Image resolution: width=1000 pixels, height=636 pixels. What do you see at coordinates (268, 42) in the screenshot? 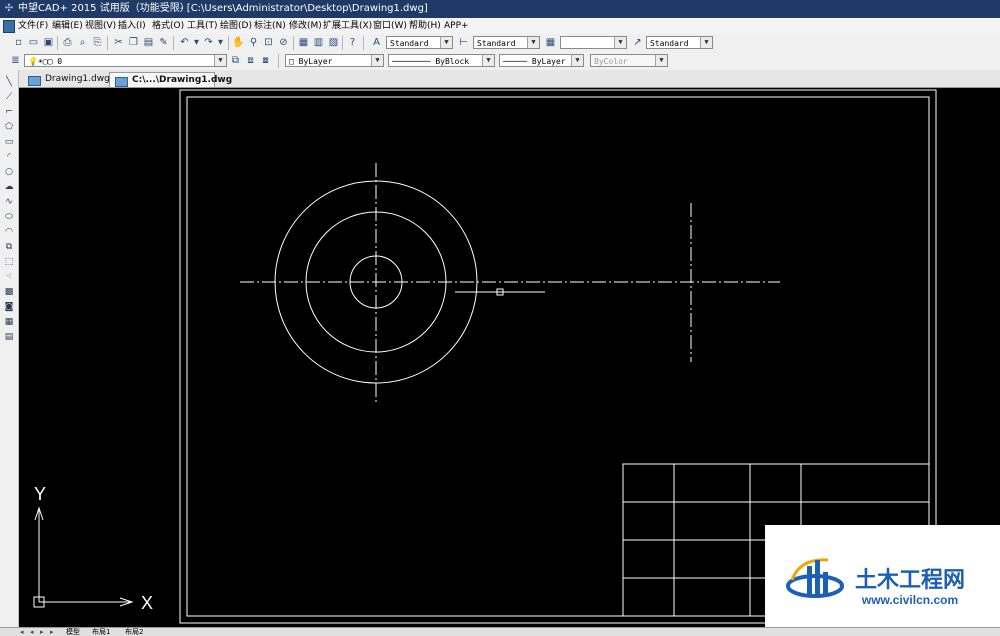
I see `zoom-window-icon: ⊡` at bounding box center [268, 42].